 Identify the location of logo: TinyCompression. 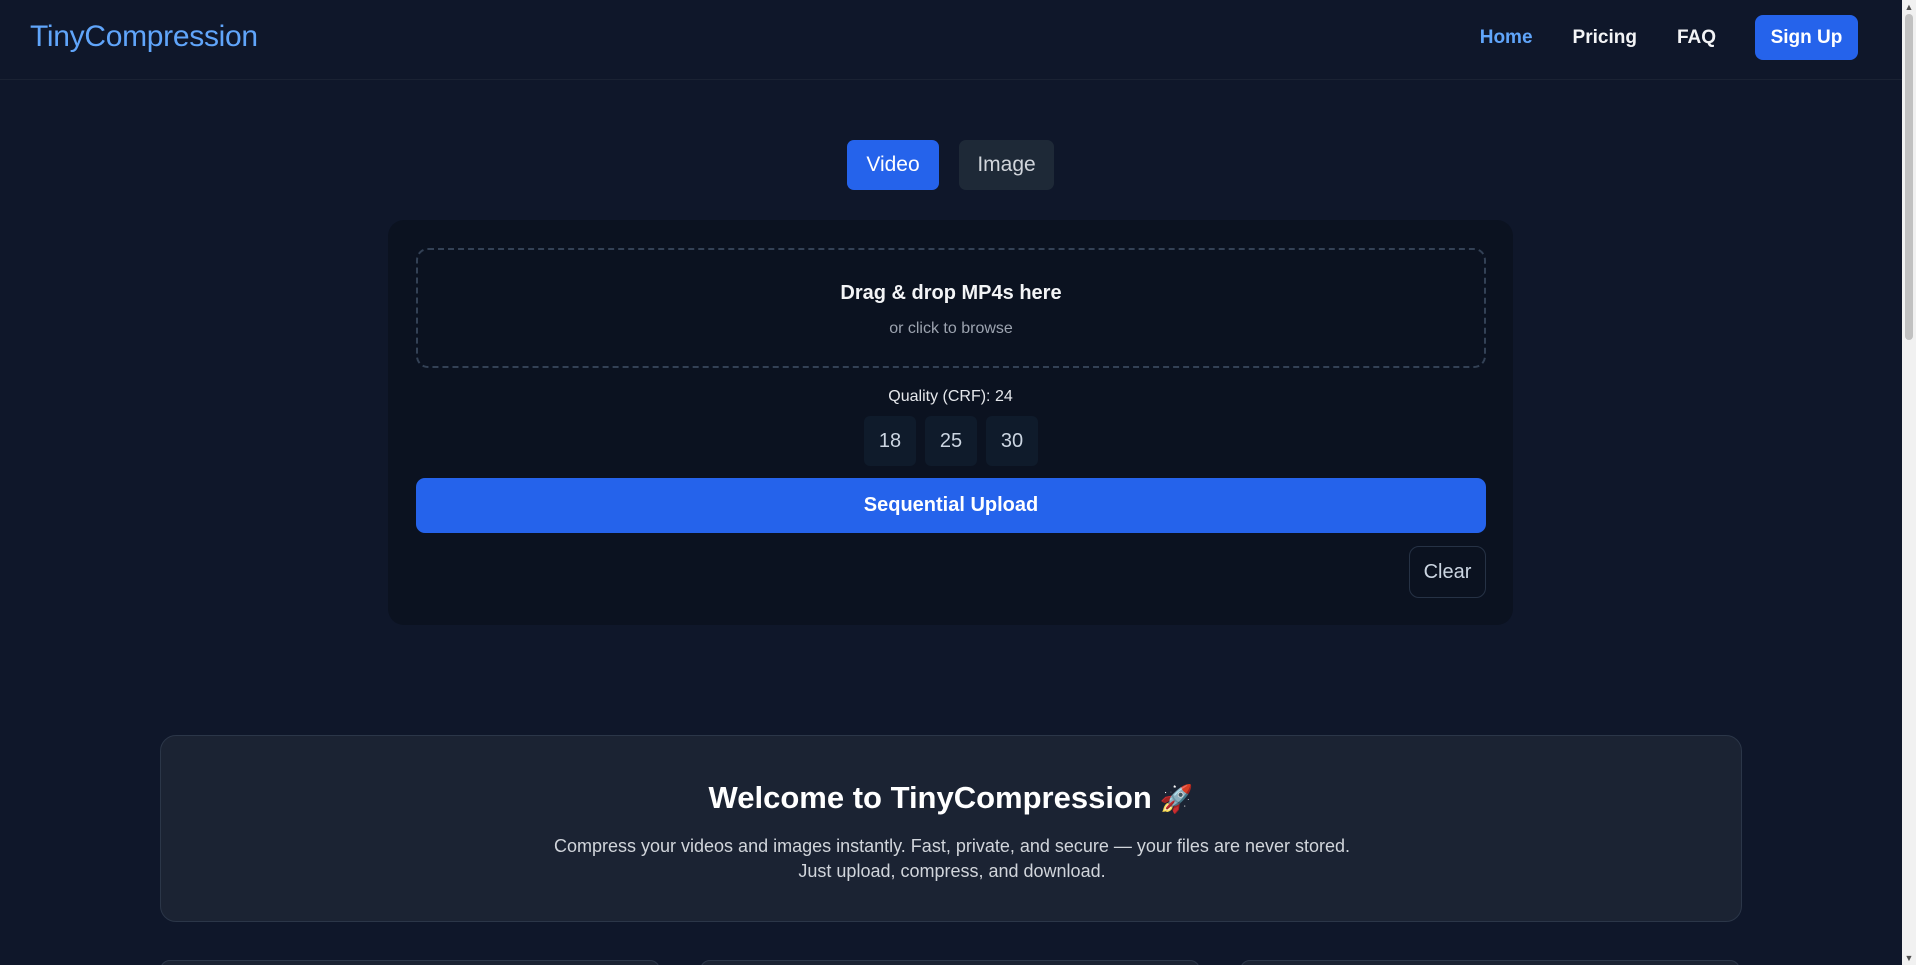
(144, 37).